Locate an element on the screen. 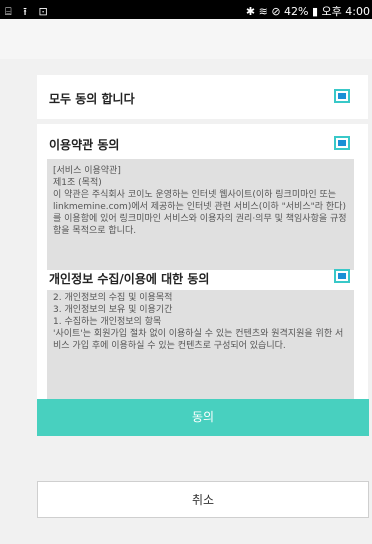 The width and height of the screenshot is (372, 544). terms-text-line: 제1조 (목적) is located at coordinates (77, 183).